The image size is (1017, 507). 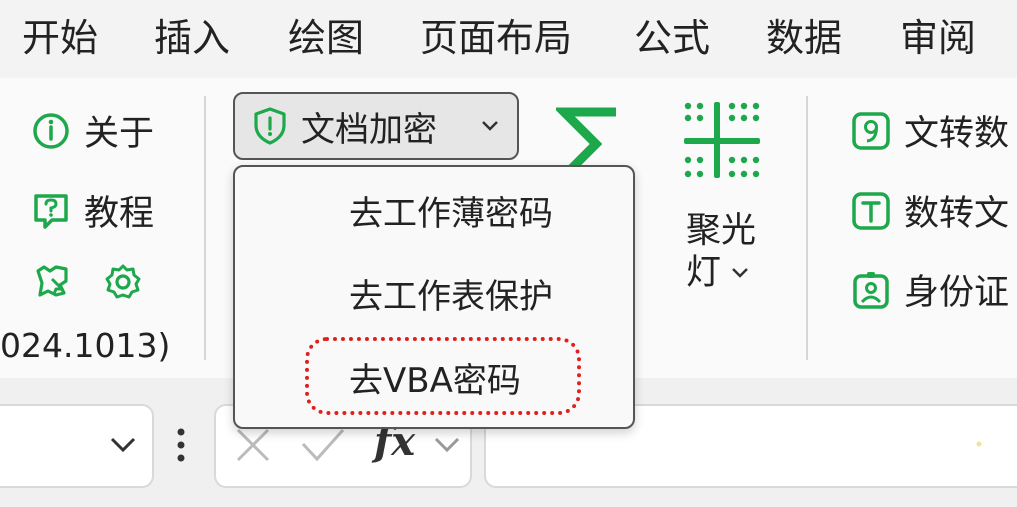 What do you see at coordinates (721, 231) in the screenshot?
I see `spotlight-label: 聚光` at bounding box center [721, 231].